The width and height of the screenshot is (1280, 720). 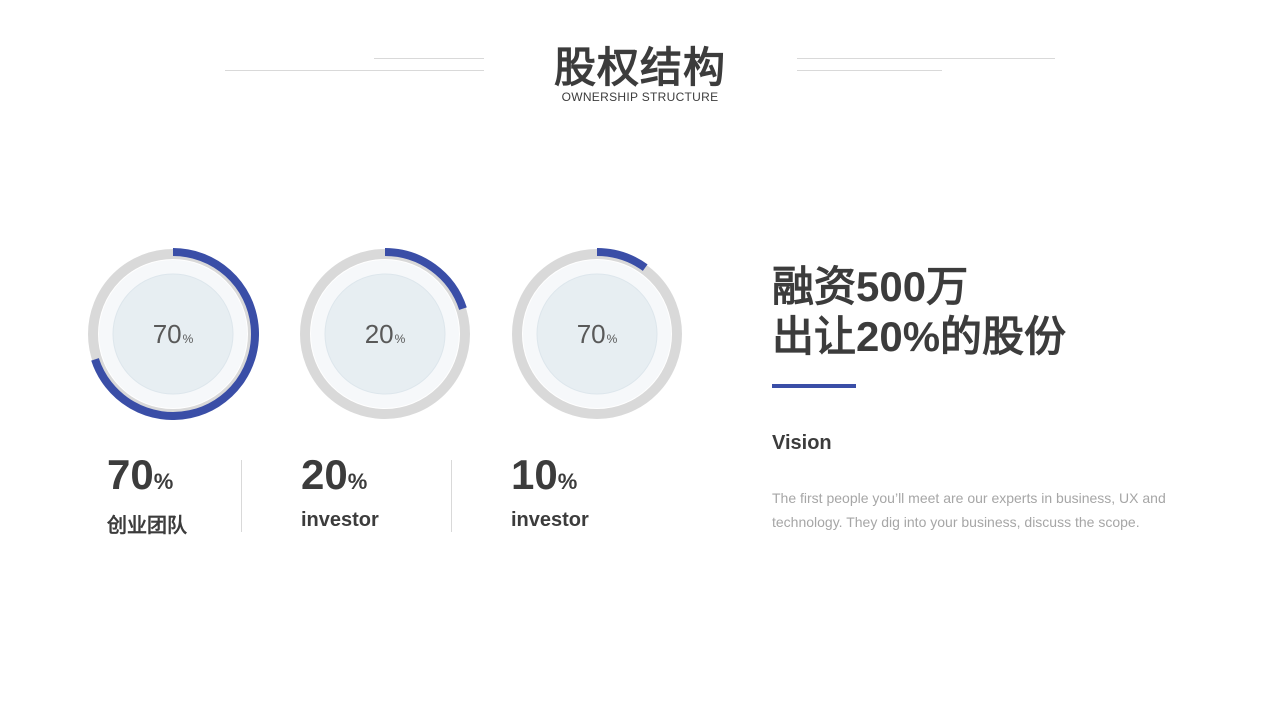 I want to click on stat-unit-1: %, so click(x=163, y=481).